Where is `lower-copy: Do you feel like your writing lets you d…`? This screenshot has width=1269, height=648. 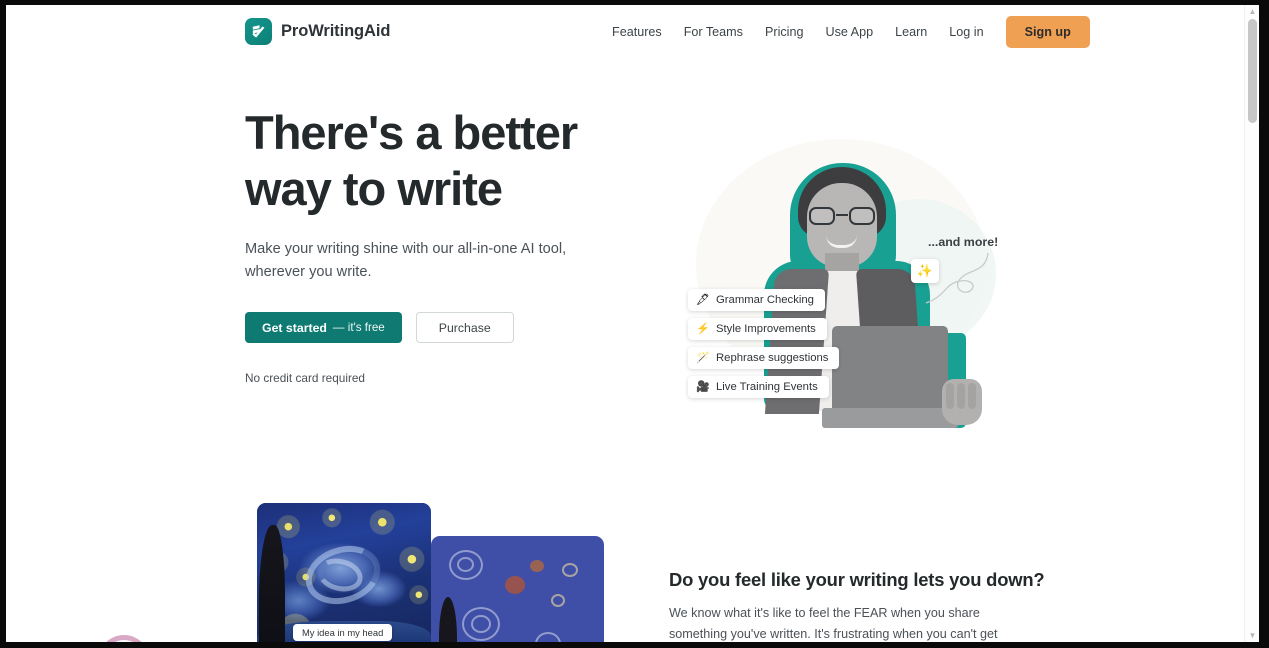 lower-copy: Do you feel like your writing lets you d… is located at coordinates (857, 605).